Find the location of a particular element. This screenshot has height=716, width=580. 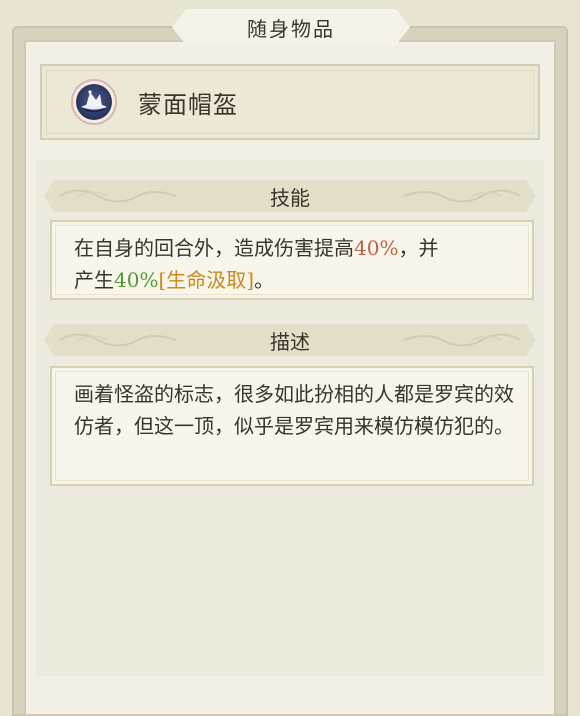

skill-text: 。 is located at coordinates (264, 280).